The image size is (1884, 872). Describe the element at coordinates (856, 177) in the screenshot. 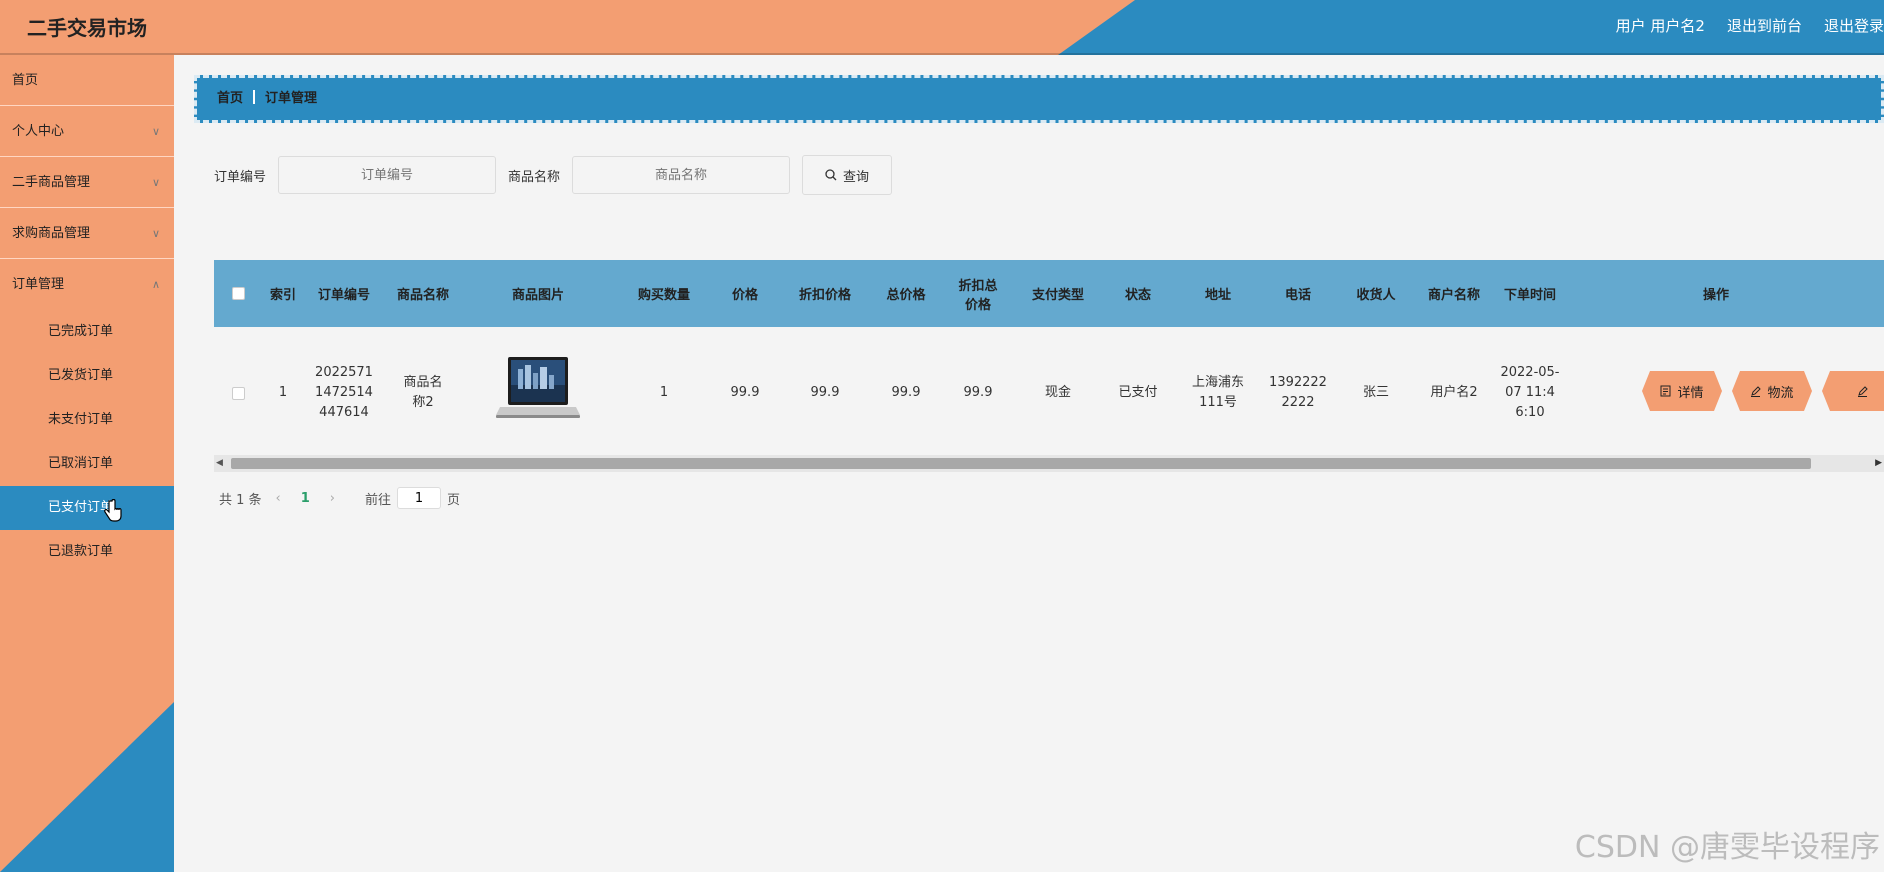

I see `query-button-label: 查询` at that location.